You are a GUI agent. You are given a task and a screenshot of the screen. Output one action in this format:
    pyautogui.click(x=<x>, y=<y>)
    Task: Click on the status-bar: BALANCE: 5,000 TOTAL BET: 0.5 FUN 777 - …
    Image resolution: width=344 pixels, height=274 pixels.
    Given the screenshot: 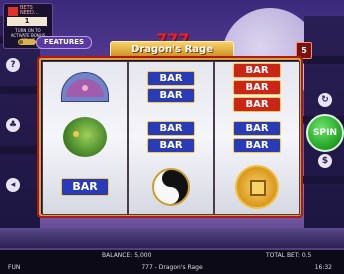 What is the action you would take?
    pyautogui.click(x=172, y=262)
    